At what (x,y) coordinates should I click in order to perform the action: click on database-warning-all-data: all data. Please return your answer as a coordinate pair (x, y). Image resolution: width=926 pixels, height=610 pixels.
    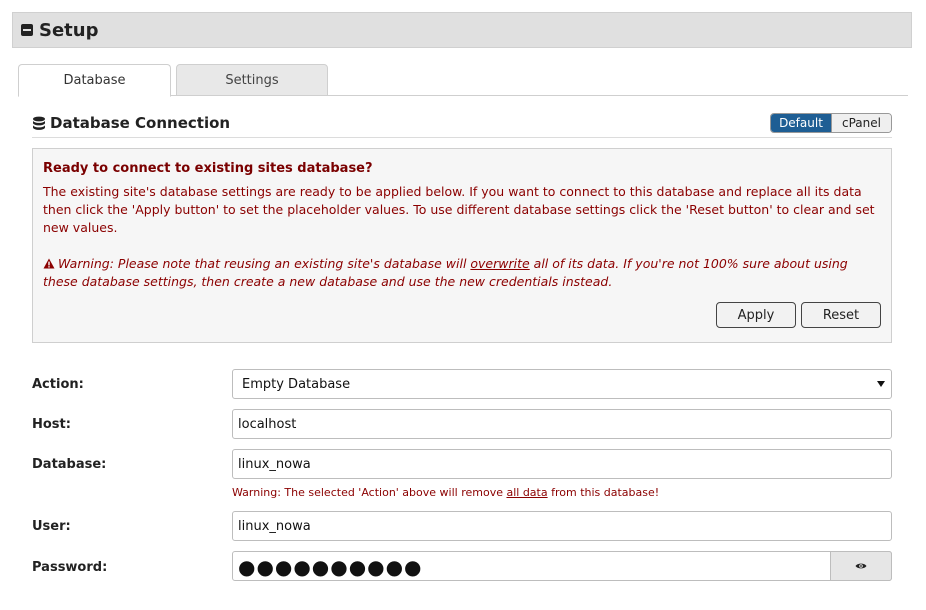
    Looking at the image, I should click on (527, 492).